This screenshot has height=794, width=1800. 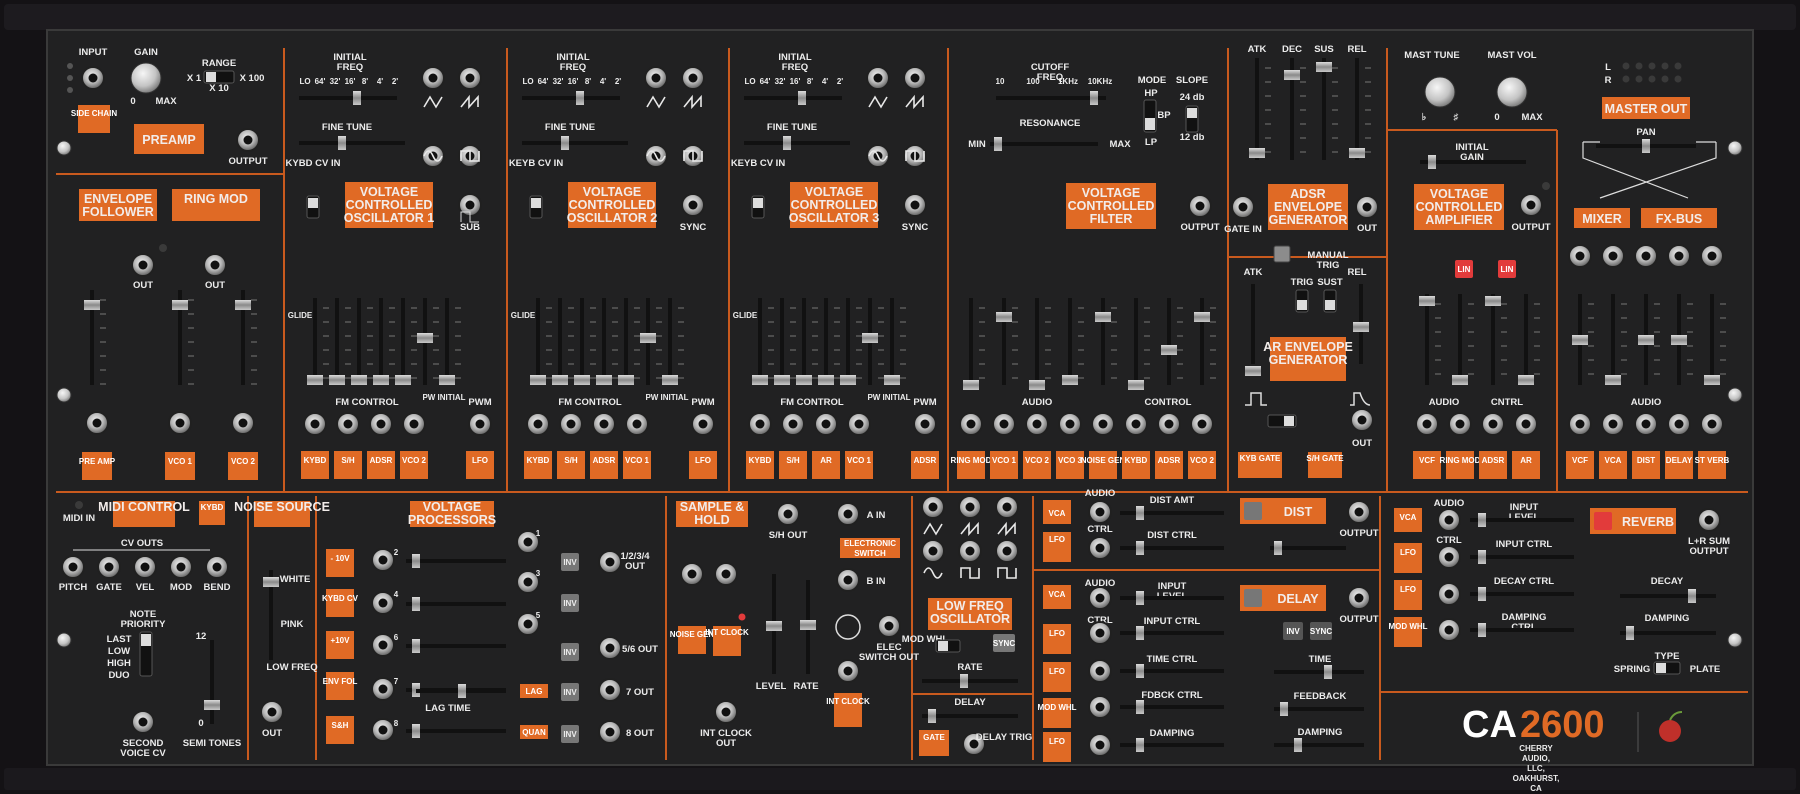 I want to click on vco1-fine-tune-fader, so click(x=342, y=143).